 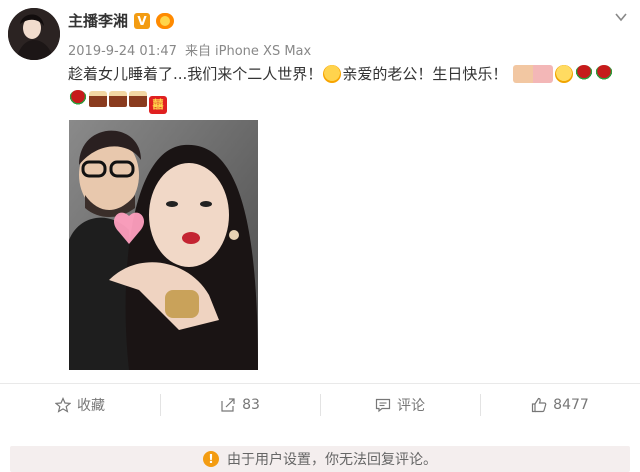 What do you see at coordinates (425, 74) in the screenshot?
I see `post-text-part-b: 亲爱的老公！生日快乐！` at bounding box center [425, 74].